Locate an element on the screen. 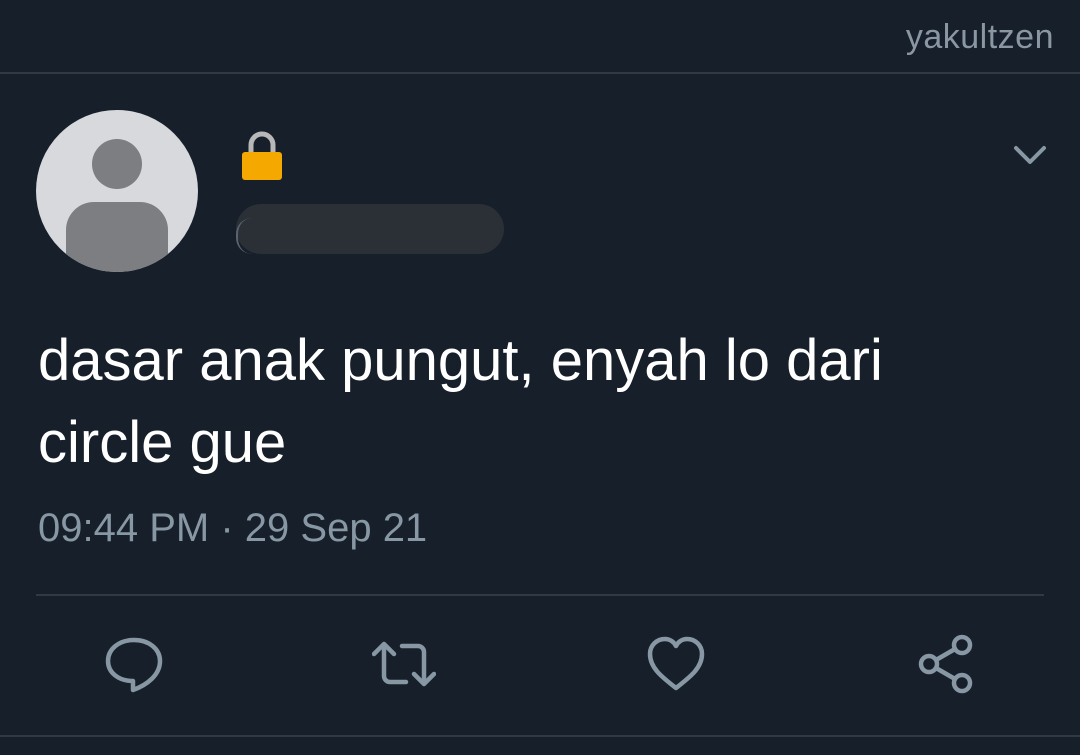  reply-icon is located at coordinates (134, 665).